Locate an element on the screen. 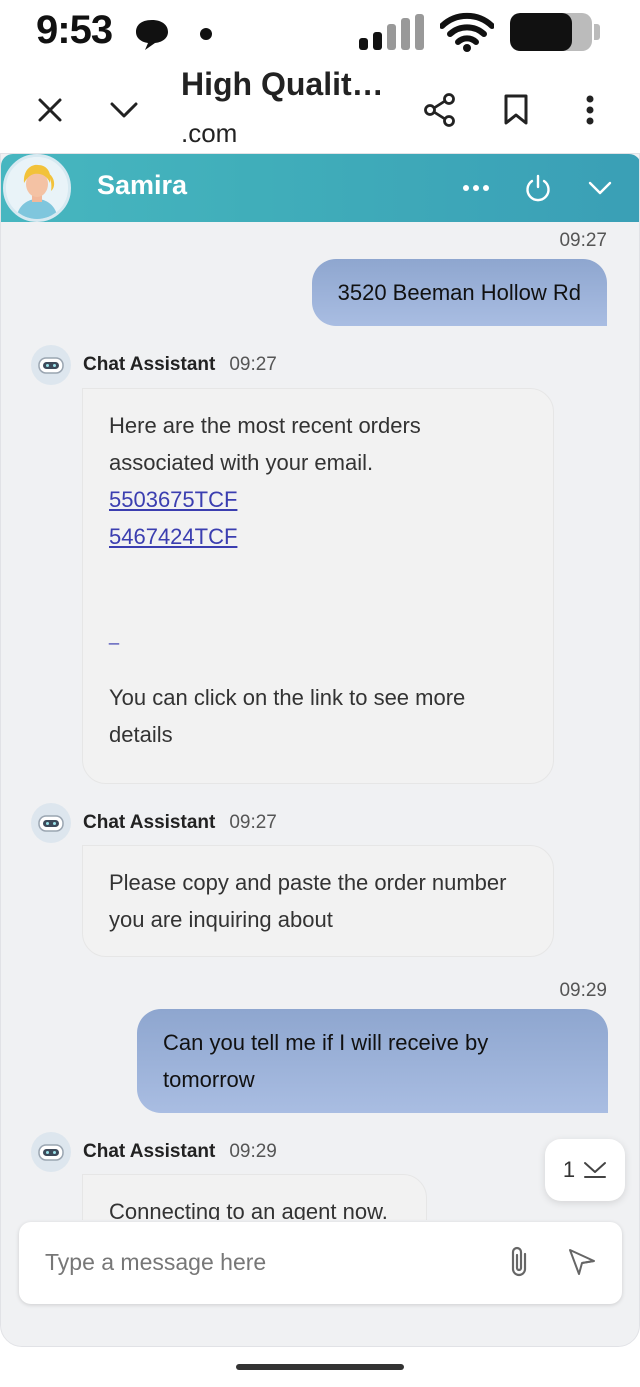  send-button is located at coordinates (582, 1262).